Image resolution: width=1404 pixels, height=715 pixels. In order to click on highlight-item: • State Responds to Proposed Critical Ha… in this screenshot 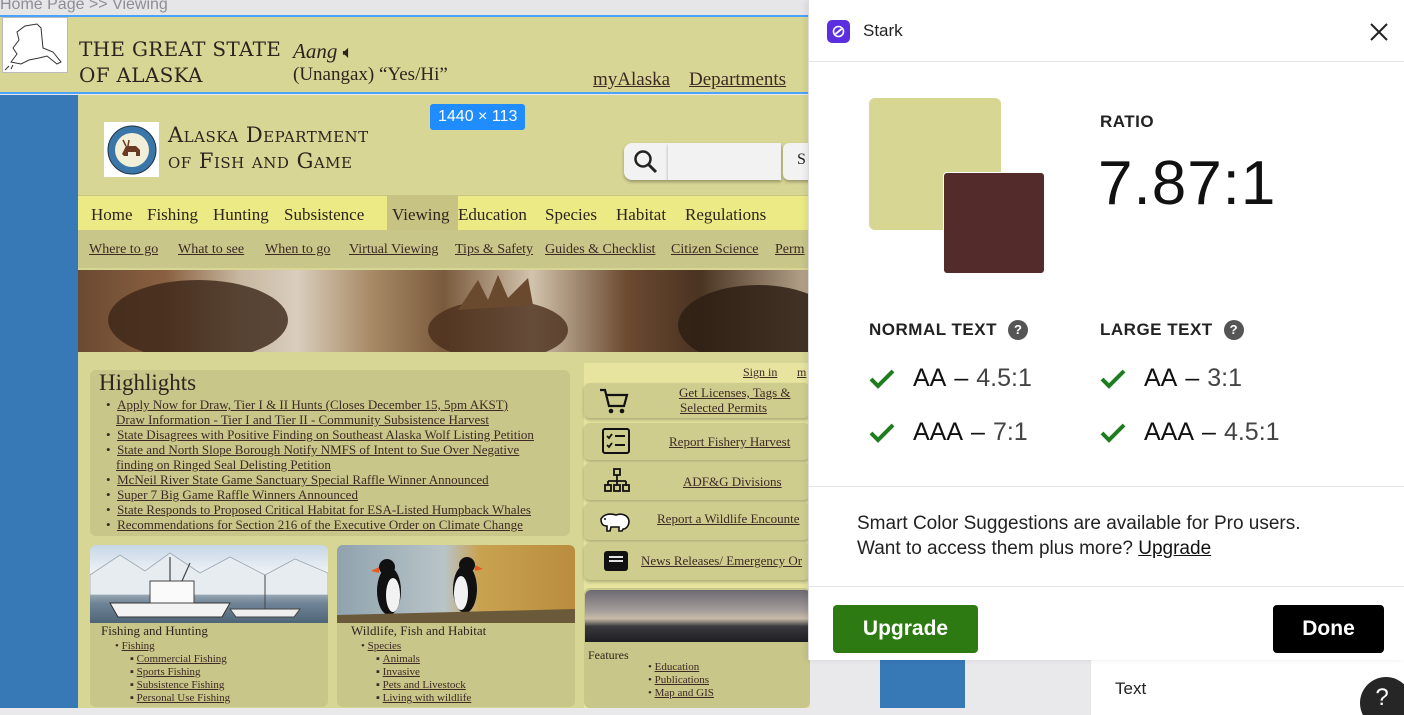, I will do `click(341, 509)`.